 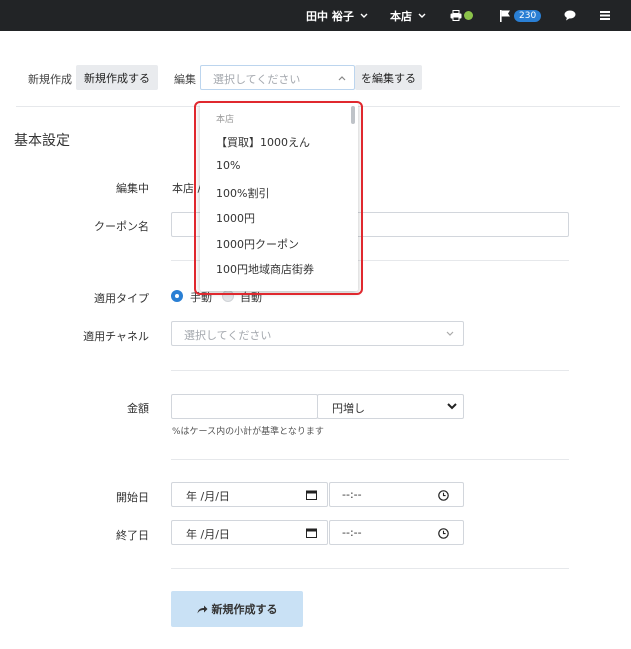 I want to click on end-time-input: --:--, so click(x=396, y=532).